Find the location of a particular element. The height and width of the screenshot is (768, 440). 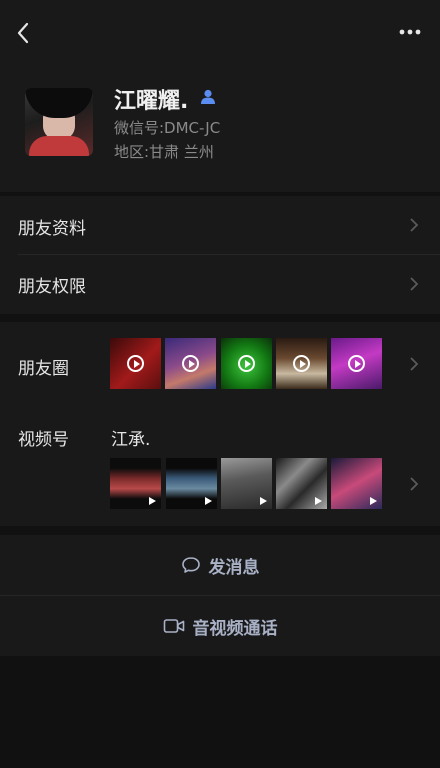

video-call-label: 音视频通话 is located at coordinates (235, 628).